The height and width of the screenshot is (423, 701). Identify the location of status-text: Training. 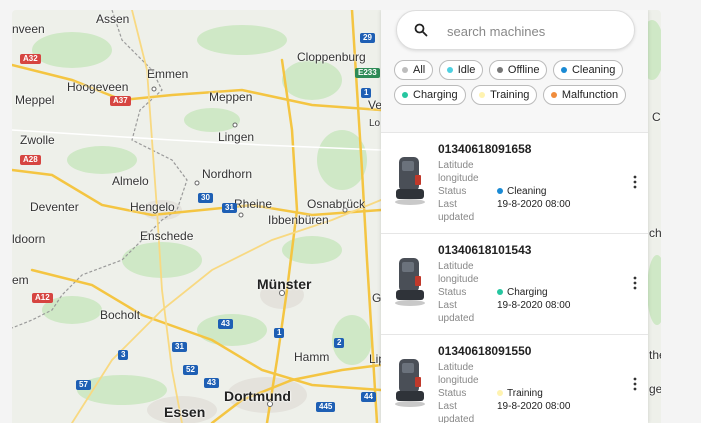
(525, 393).